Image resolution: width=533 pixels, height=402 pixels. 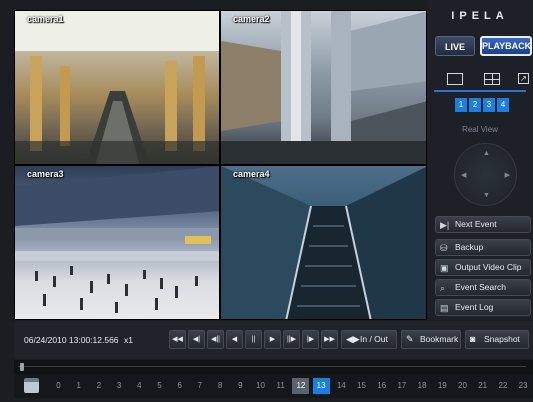 What do you see at coordinates (31, 385) in the screenshot?
I see `calendar-icon` at bounding box center [31, 385].